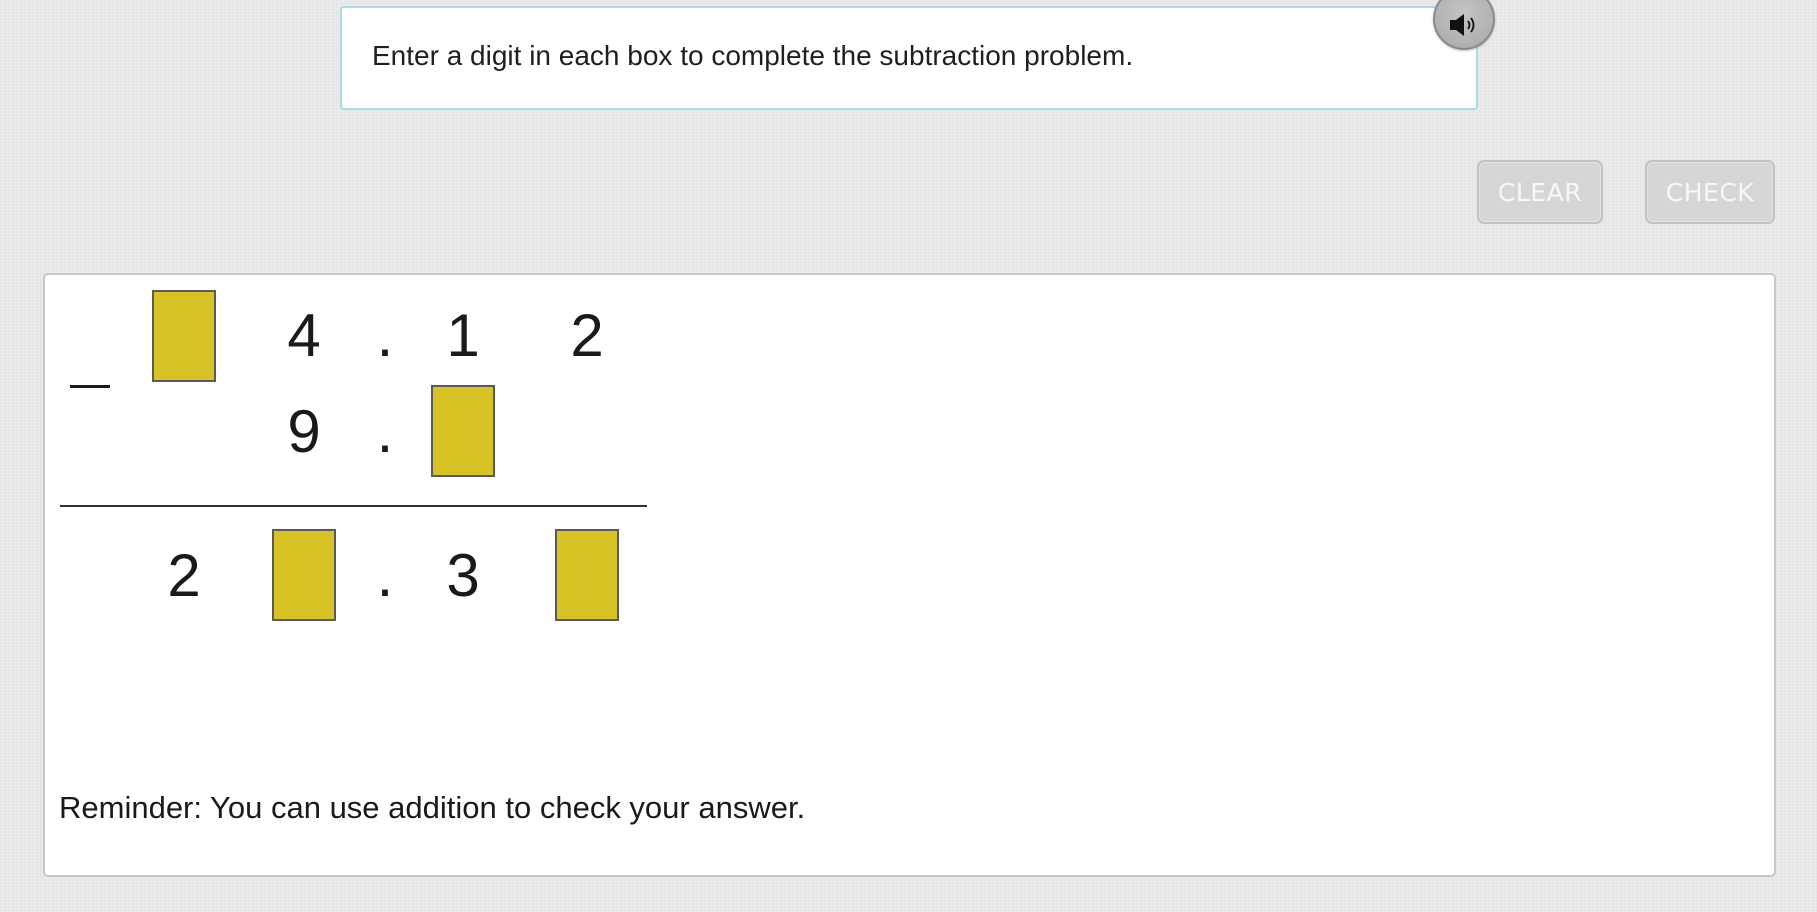  Describe the element at coordinates (184, 575) in the screenshot. I see `difference-tens-digit: 2` at that location.